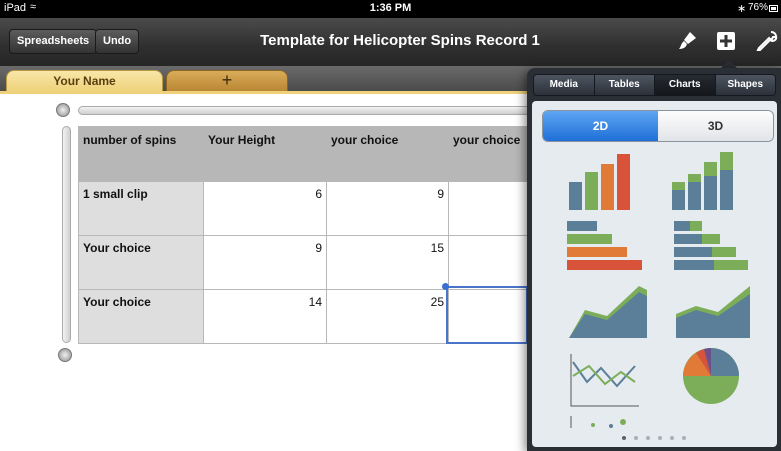 Image resolution: width=781 pixels, height=451 pixels. I want to click on option-3d: 3D, so click(715, 126).